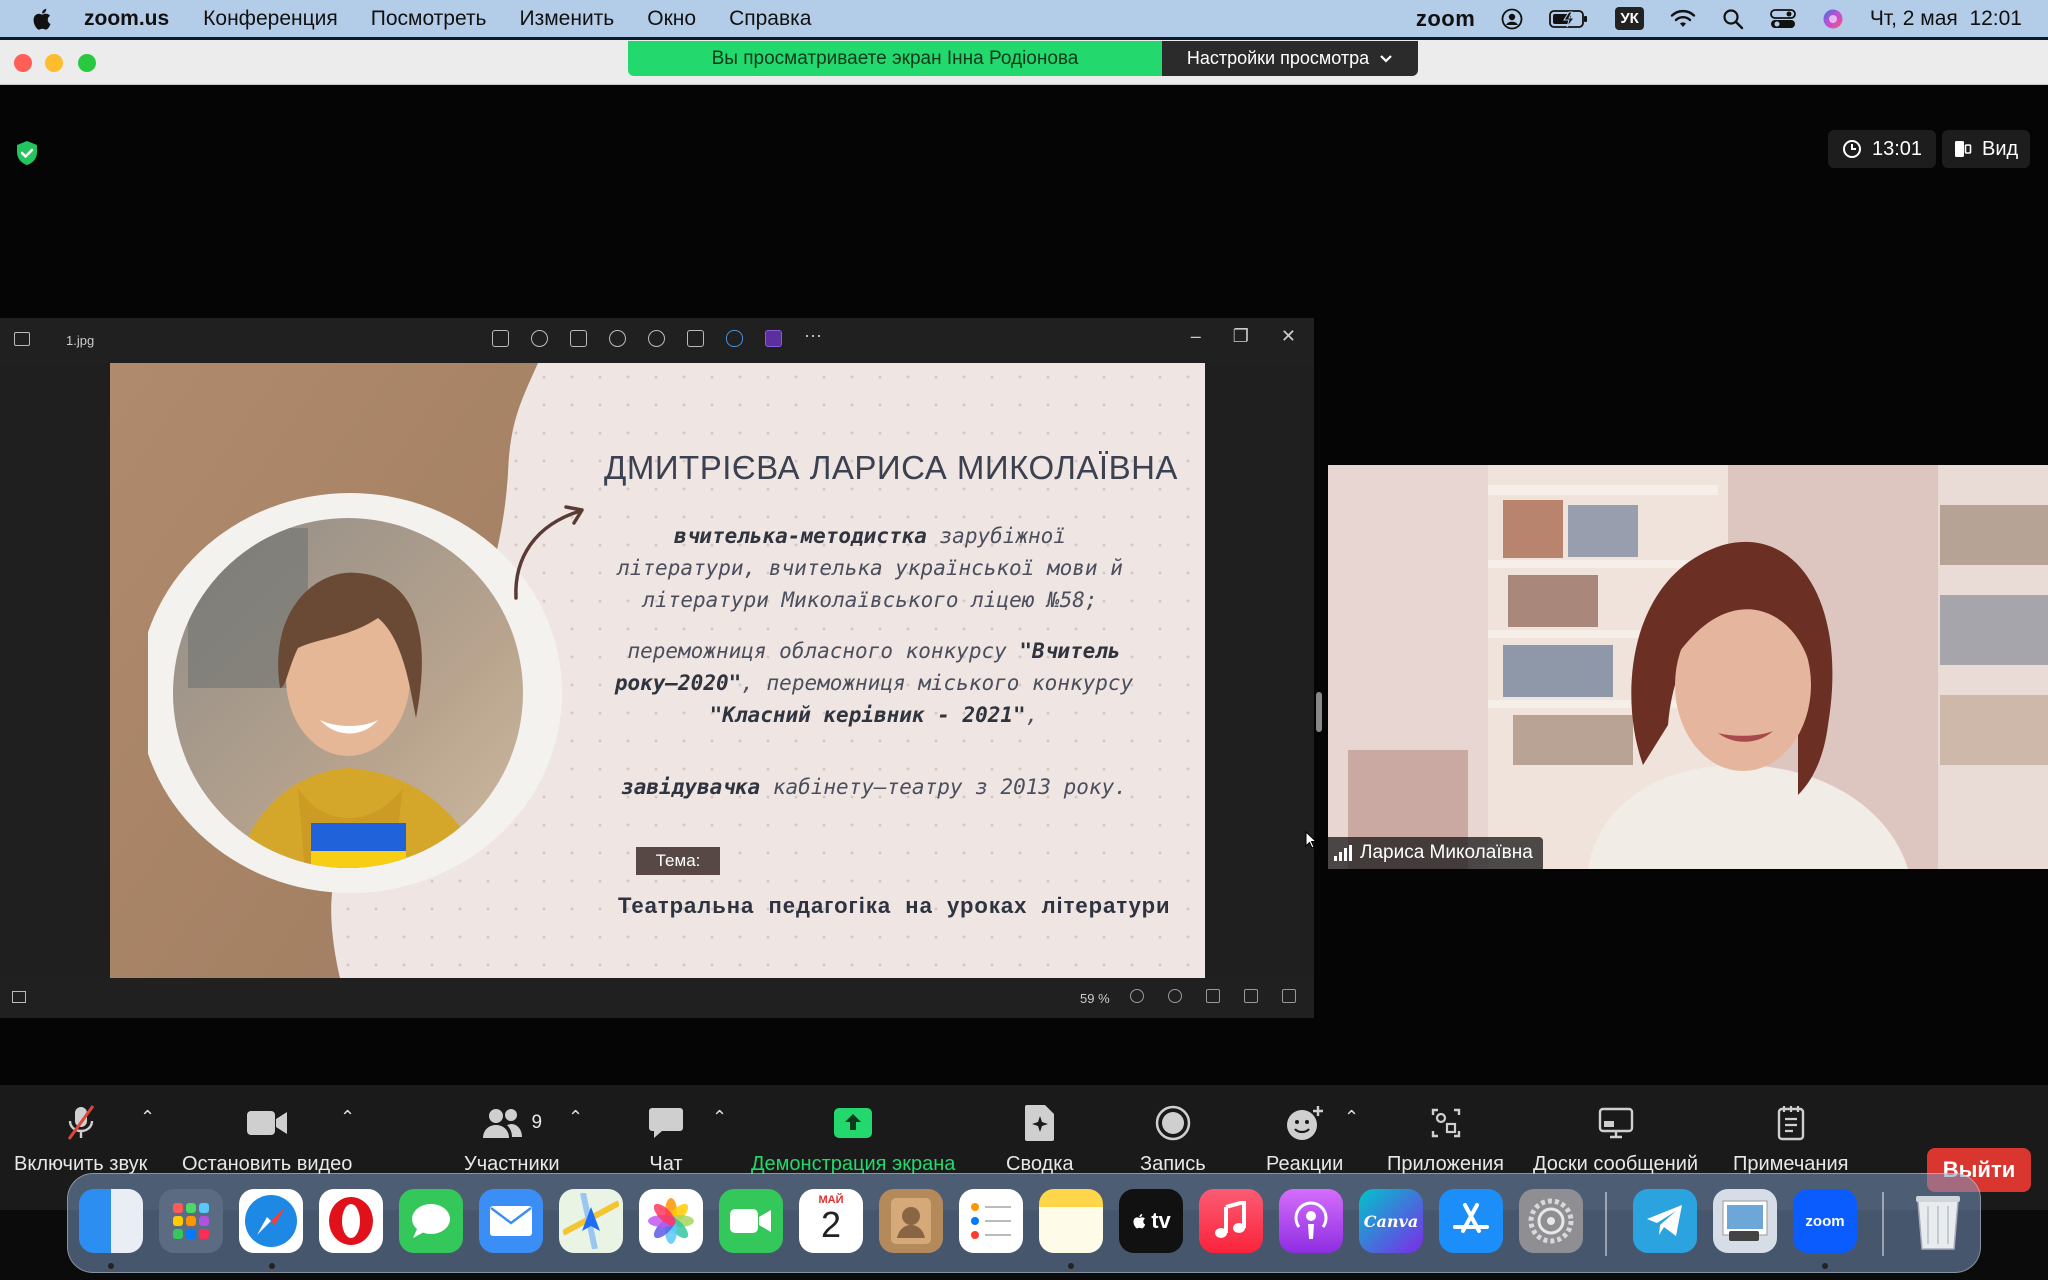  What do you see at coordinates (1290, 58) in the screenshot?
I see `view-options-button: Настройки просмотра` at bounding box center [1290, 58].